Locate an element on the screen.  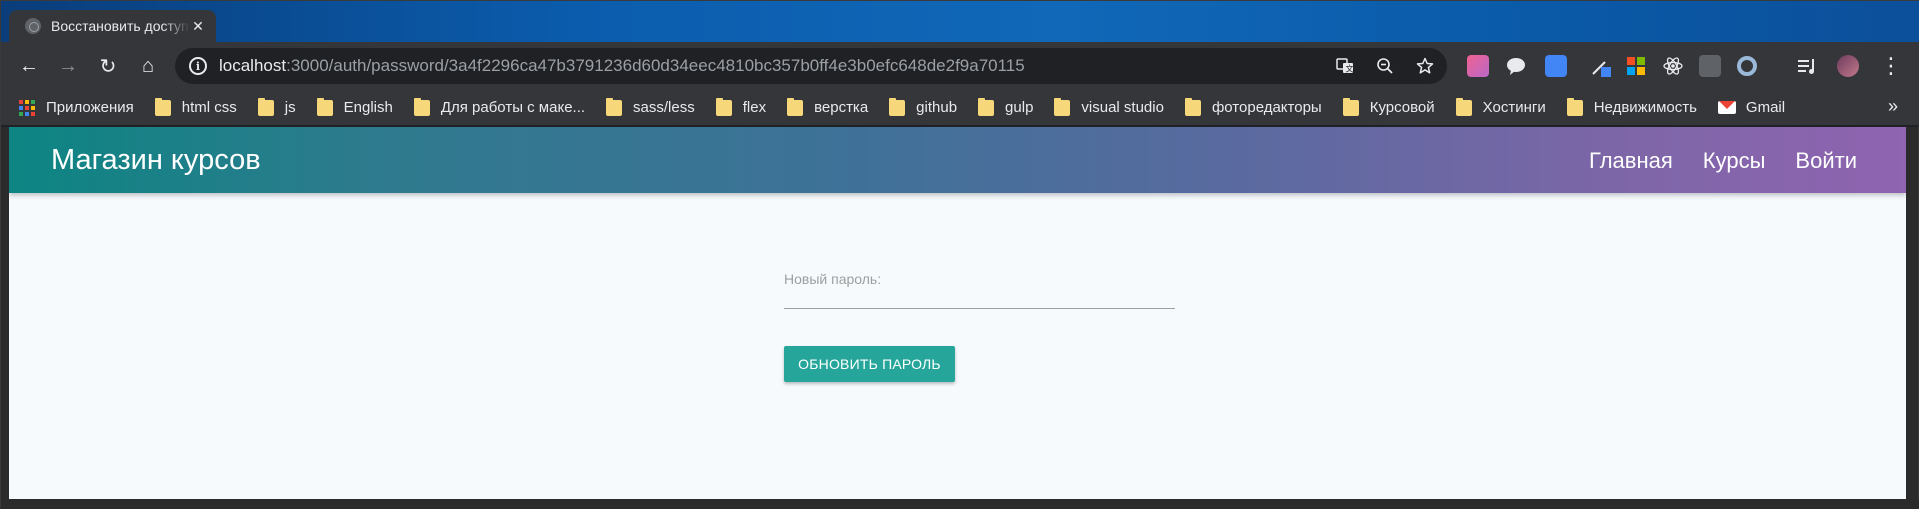
bookmark-folder: верстка is located at coordinates (828, 106).